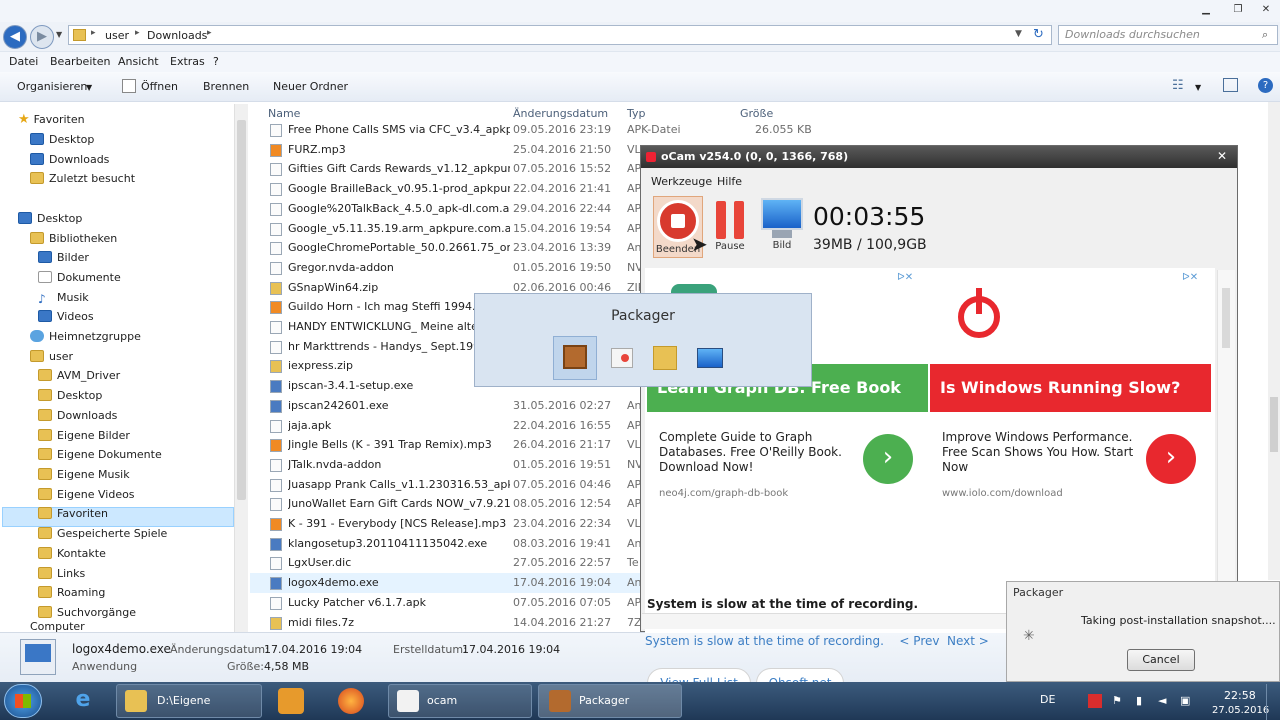 The image size is (1280, 720). What do you see at coordinates (23, 701) in the screenshot?
I see `start-button` at bounding box center [23, 701].